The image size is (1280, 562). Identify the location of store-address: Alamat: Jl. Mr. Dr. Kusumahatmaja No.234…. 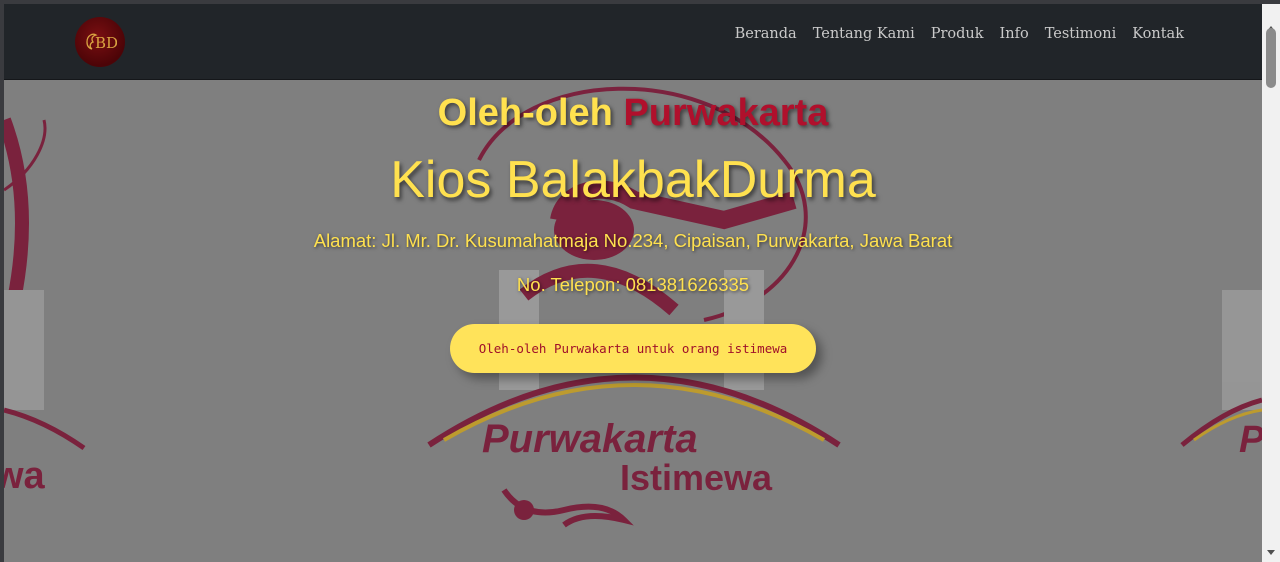
(633, 240).